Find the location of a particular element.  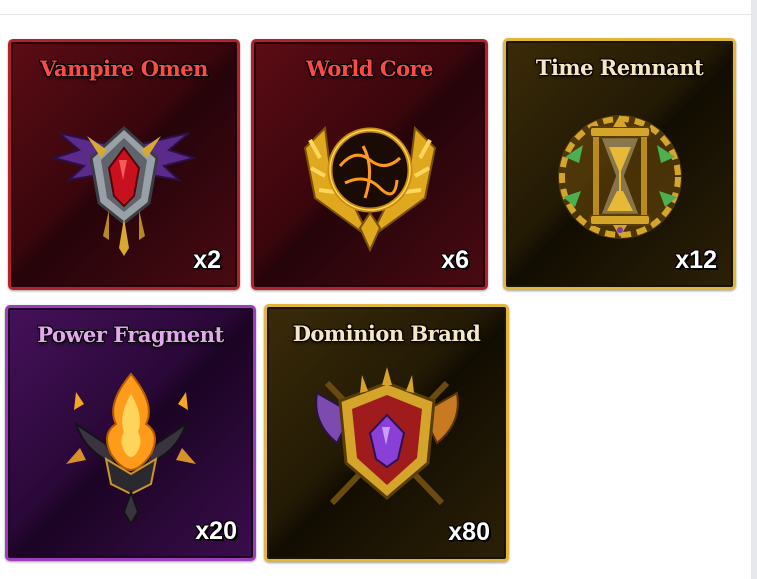

world-core-icon is located at coordinates (370, 173).